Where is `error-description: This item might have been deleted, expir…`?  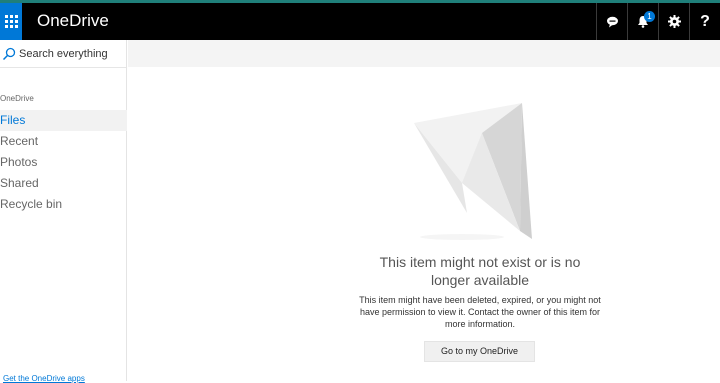 error-description: This item might have been deleted, expir… is located at coordinates (480, 312).